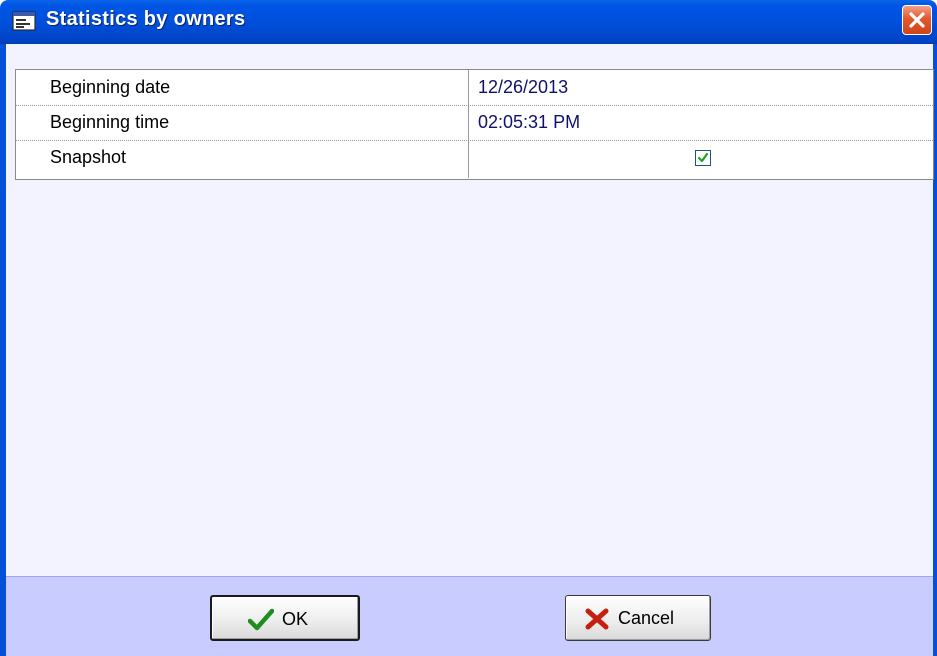  I want to click on window-title: Statistics by owners, so click(146, 19).